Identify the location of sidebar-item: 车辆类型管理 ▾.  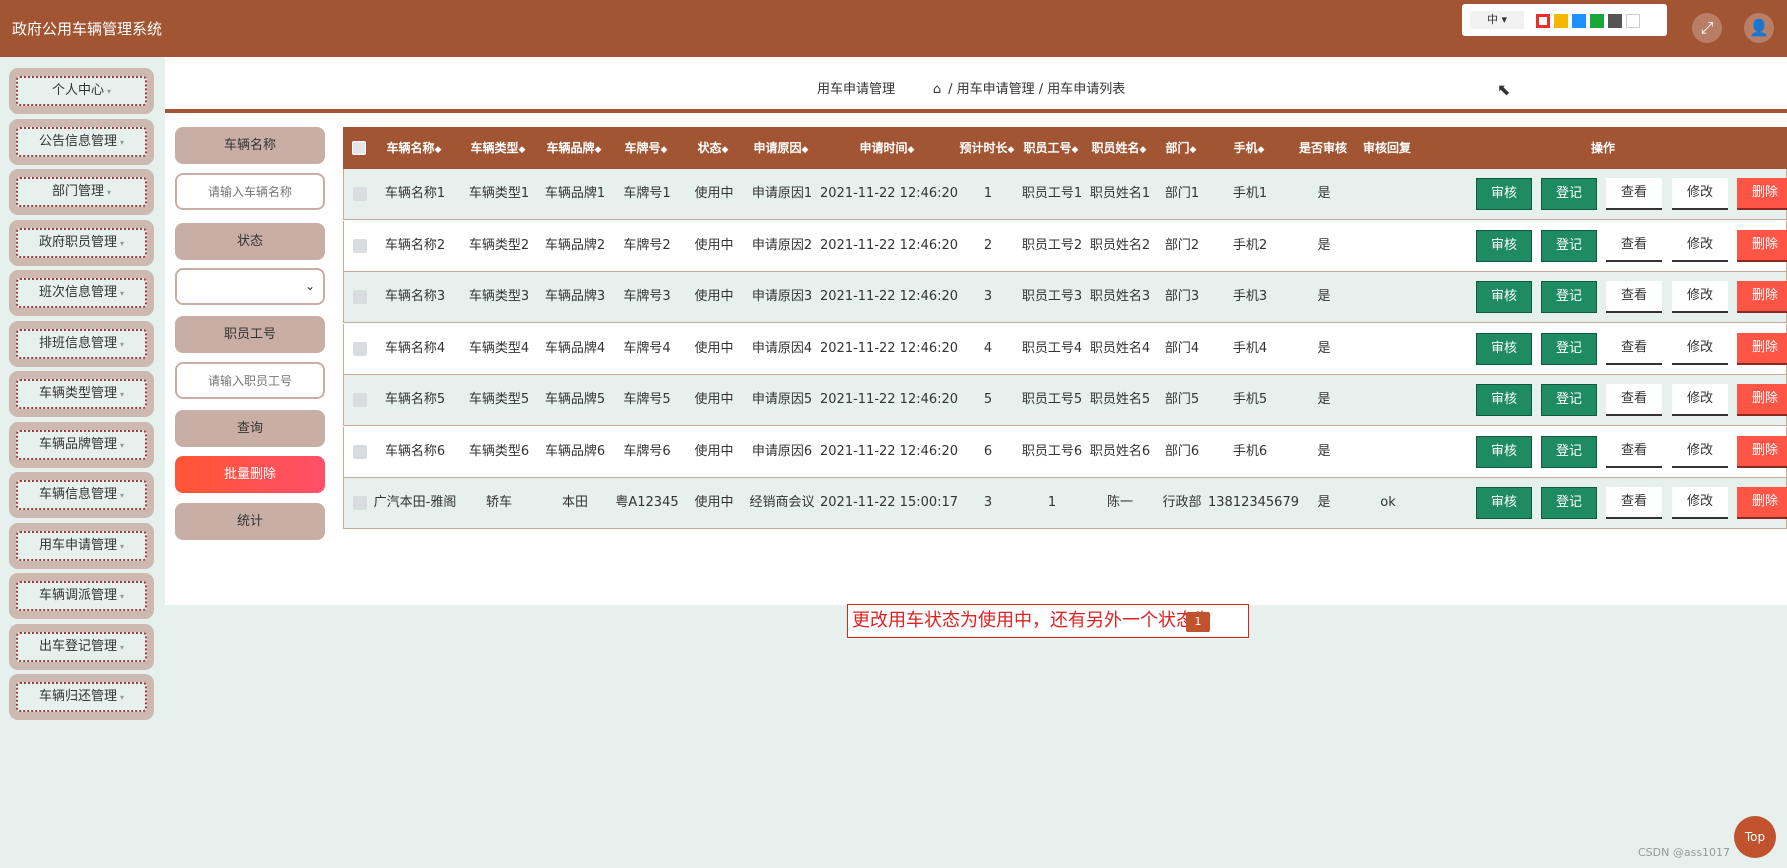
(81, 394).